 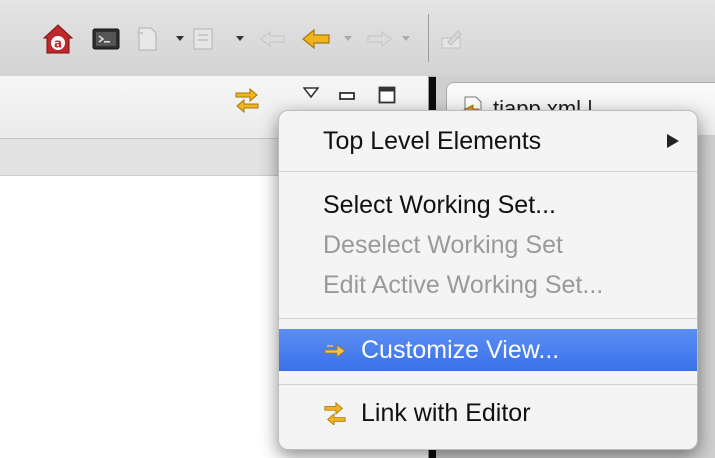 I want to click on svg-text: a, so click(x=58, y=44).